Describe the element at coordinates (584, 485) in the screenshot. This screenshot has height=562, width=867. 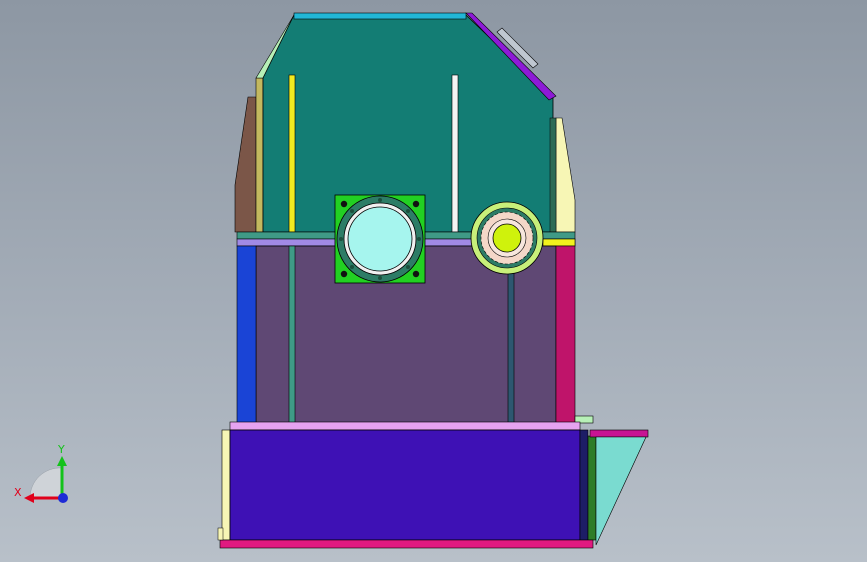
I see `base-right-dark` at that location.